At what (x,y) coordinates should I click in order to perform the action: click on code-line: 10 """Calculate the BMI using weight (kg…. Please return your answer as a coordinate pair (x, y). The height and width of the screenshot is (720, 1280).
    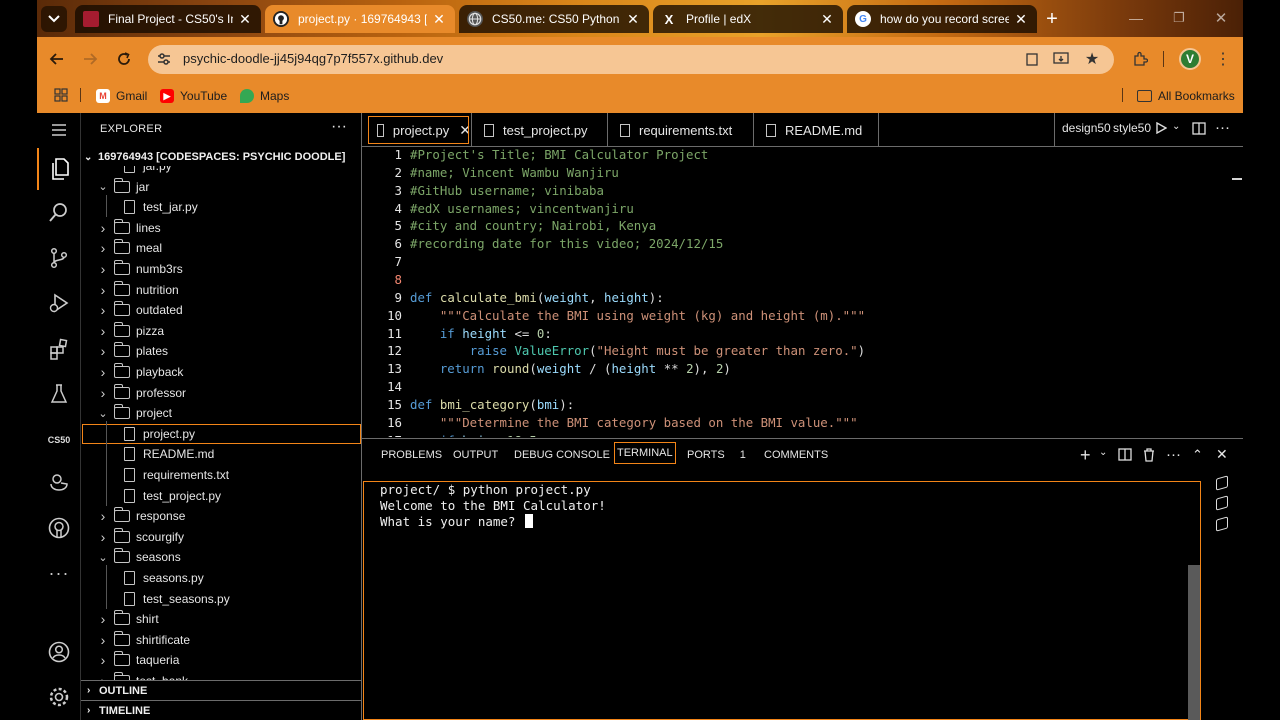
    Looking at the image, I should click on (796, 317).